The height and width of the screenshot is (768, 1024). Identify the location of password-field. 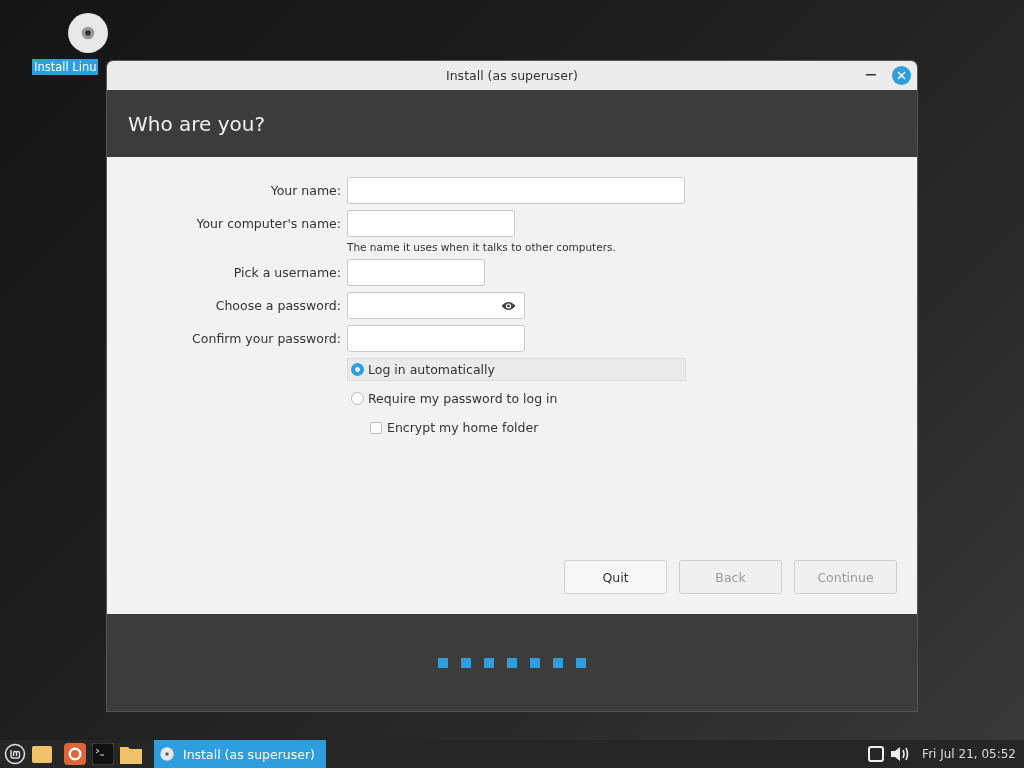
(436, 305).